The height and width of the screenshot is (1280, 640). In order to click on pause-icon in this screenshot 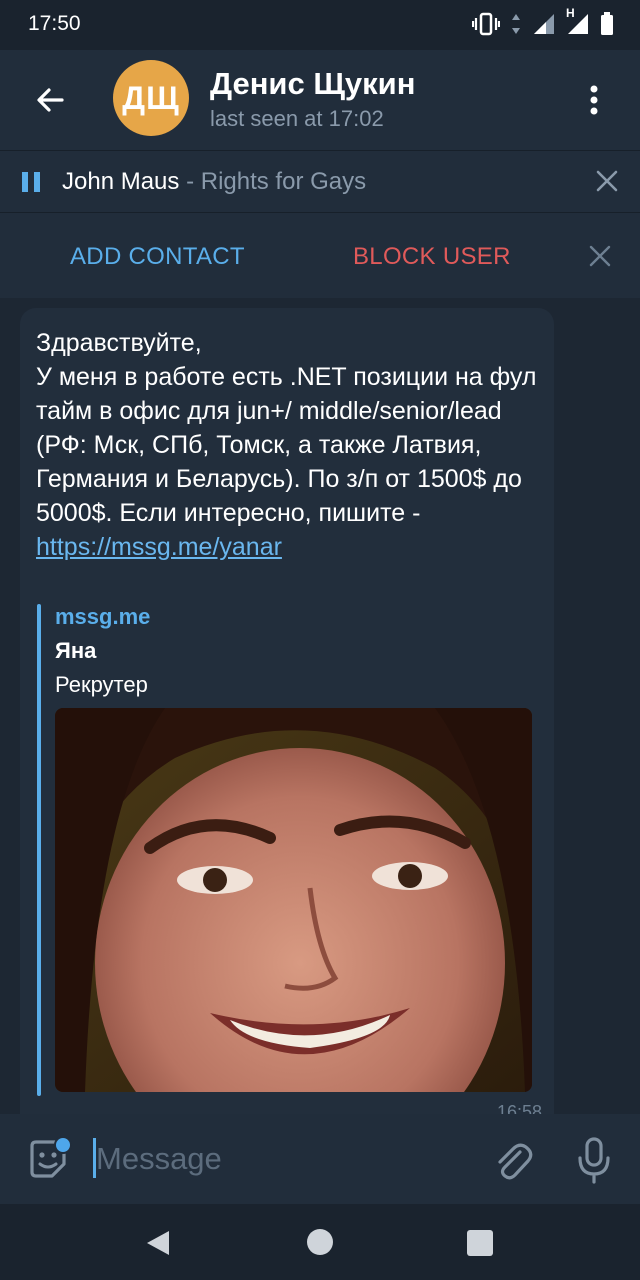, I will do `click(31, 182)`.